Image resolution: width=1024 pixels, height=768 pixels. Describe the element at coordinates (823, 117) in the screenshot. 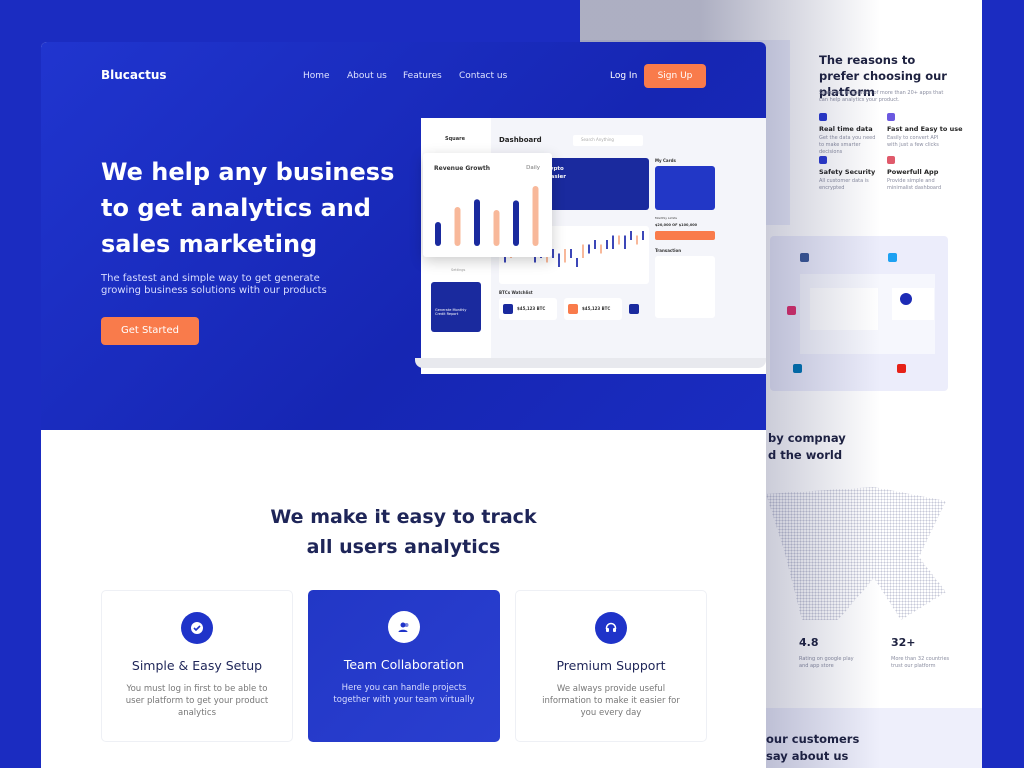

I see `realtime-icon` at that location.